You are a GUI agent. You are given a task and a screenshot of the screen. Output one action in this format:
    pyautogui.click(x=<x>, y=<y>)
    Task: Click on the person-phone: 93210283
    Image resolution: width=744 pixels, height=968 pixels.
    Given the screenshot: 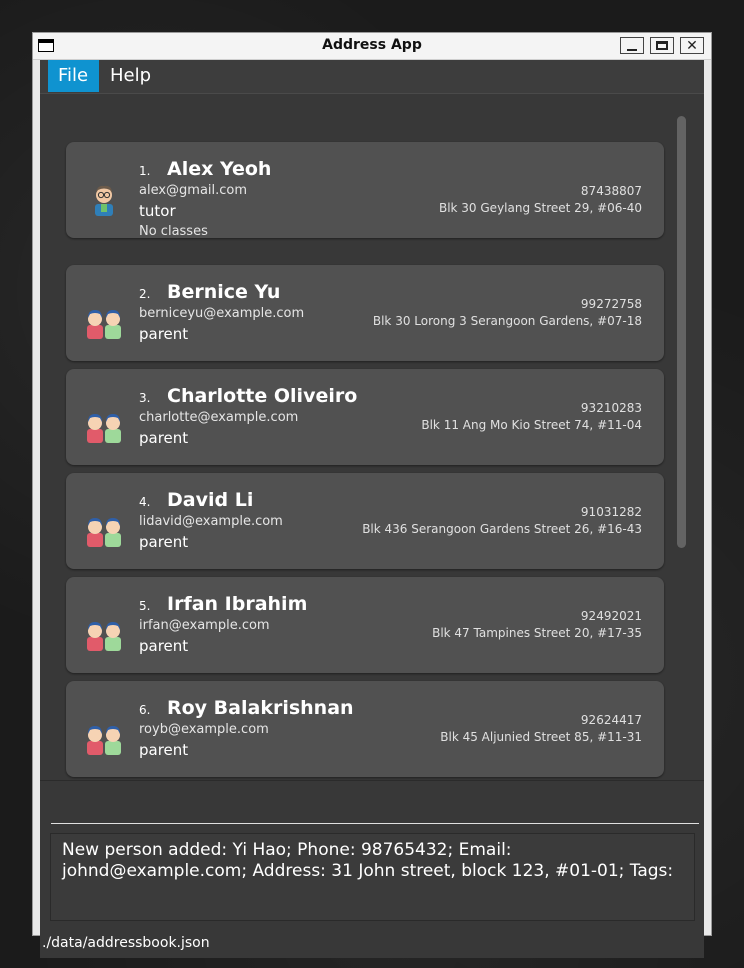 What is the action you would take?
    pyautogui.click(x=611, y=408)
    